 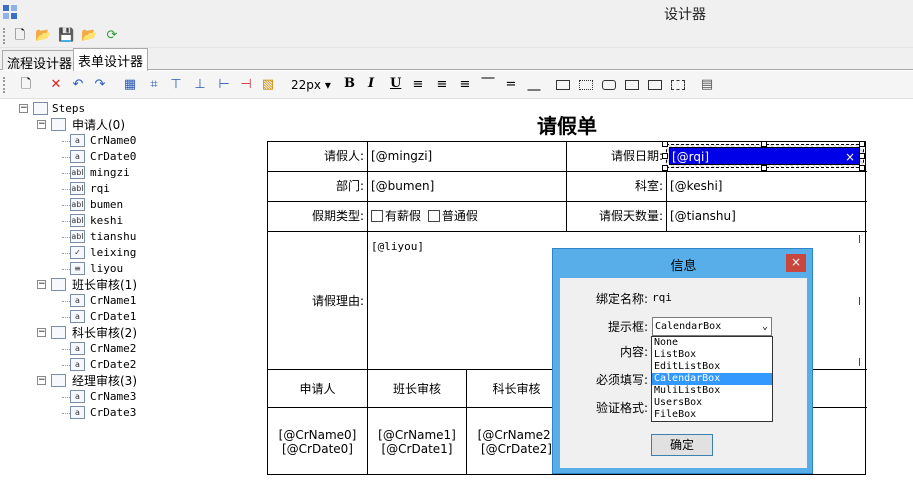 What do you see at coordinates (712, 355) in the screenshot?
I see `dropdown-option: ListBox` at bounding box center [712, 355].